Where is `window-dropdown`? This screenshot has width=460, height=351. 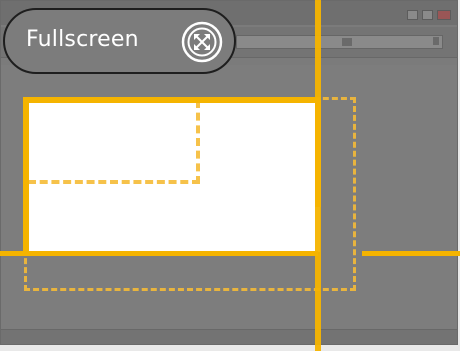 window-dropdown is located at coordinates (339, 42).